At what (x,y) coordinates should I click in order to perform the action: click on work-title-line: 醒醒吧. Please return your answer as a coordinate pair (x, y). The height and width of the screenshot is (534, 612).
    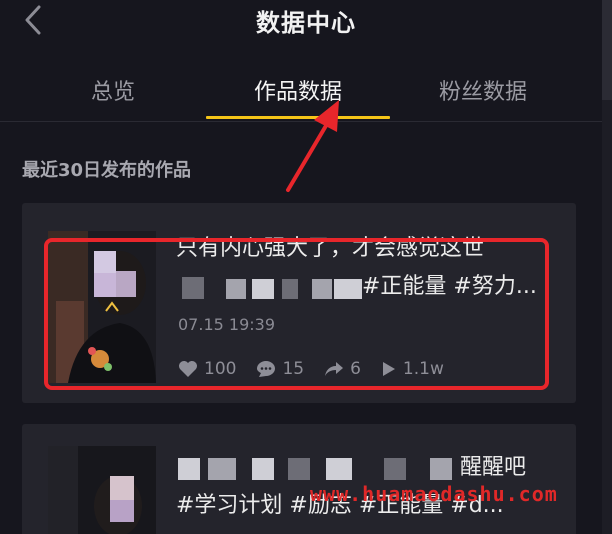
    Looking at the image, I should click on (366, 468).